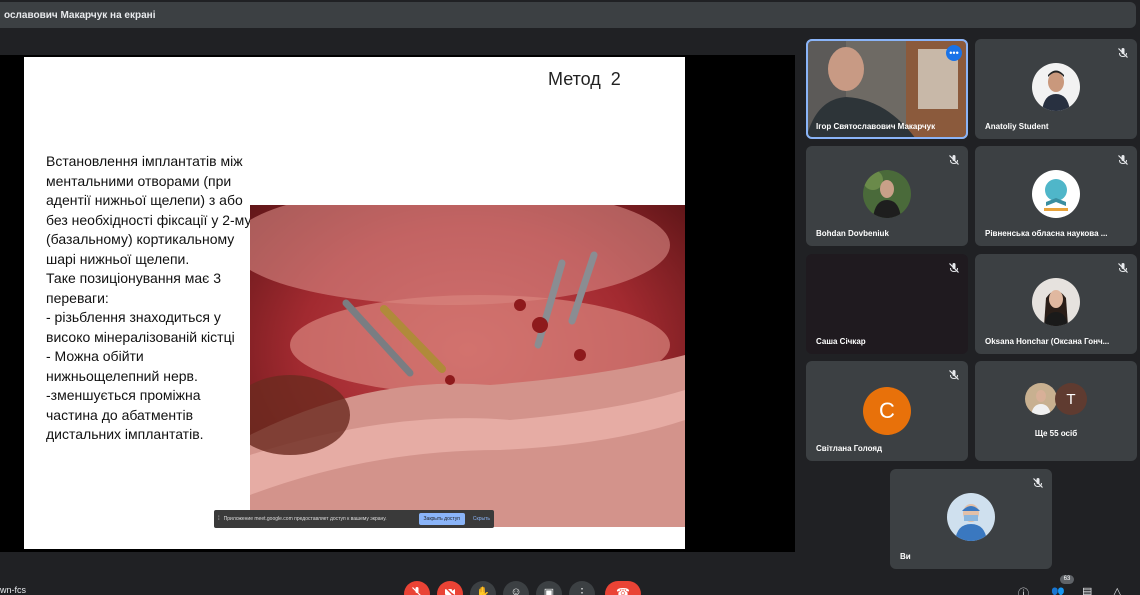 The image size is (1140, 595). What do you see at coordinates (133, 288) in the screenshot?
I see `slide-line: Таке позиціонування має 3 переваги:` at bounding box center [133, 288].